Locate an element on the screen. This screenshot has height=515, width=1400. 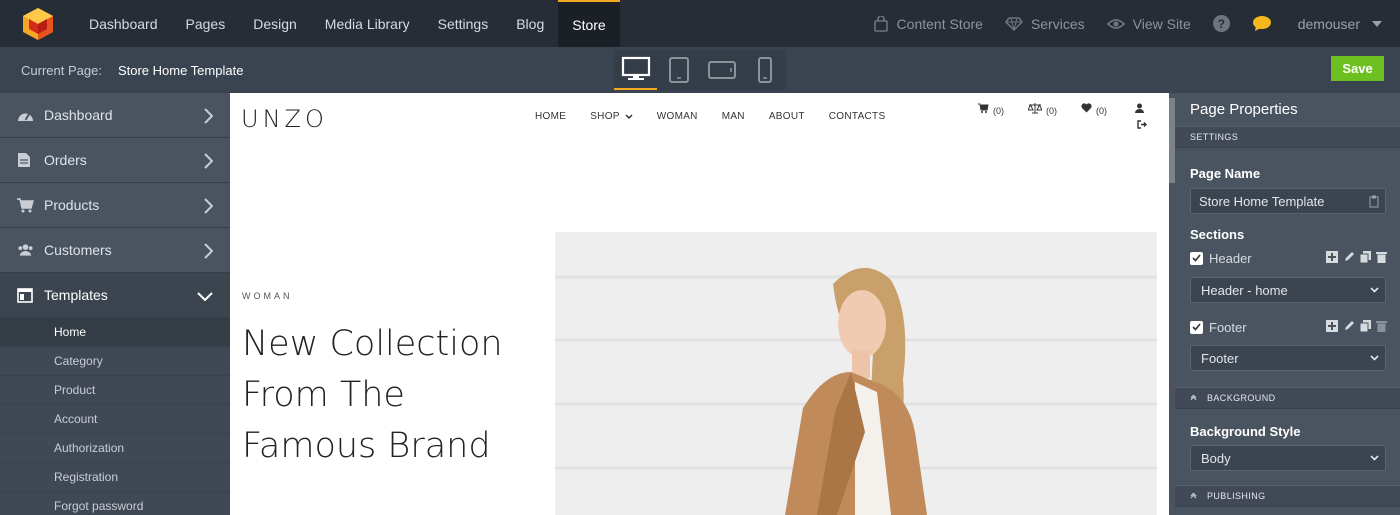
save-button: Save is located at coordinates (1357, 68).